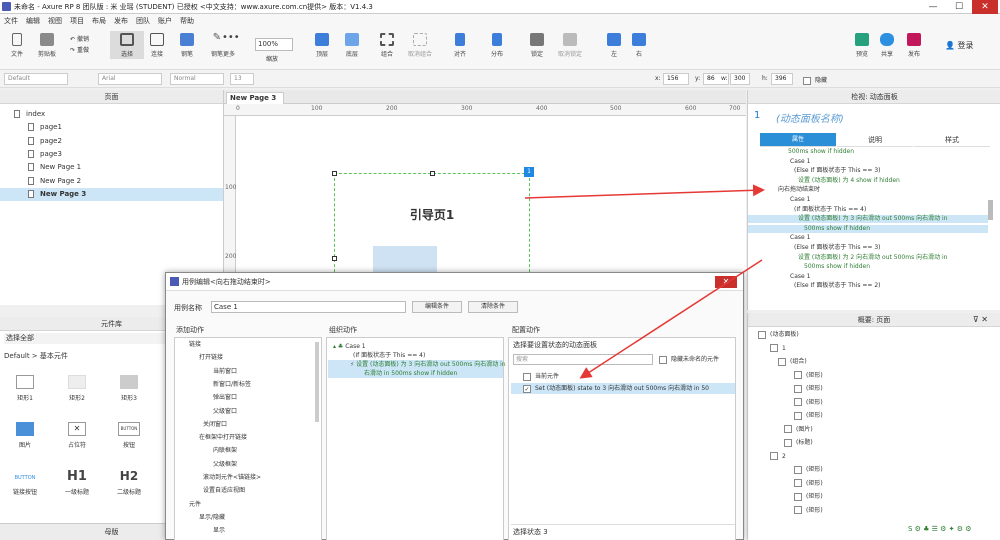 The width and height of the screenshot is (1000, 540). Describe the element at coordinates (644, 191) in the screenshot. I see `arrow-to-event` at that location.